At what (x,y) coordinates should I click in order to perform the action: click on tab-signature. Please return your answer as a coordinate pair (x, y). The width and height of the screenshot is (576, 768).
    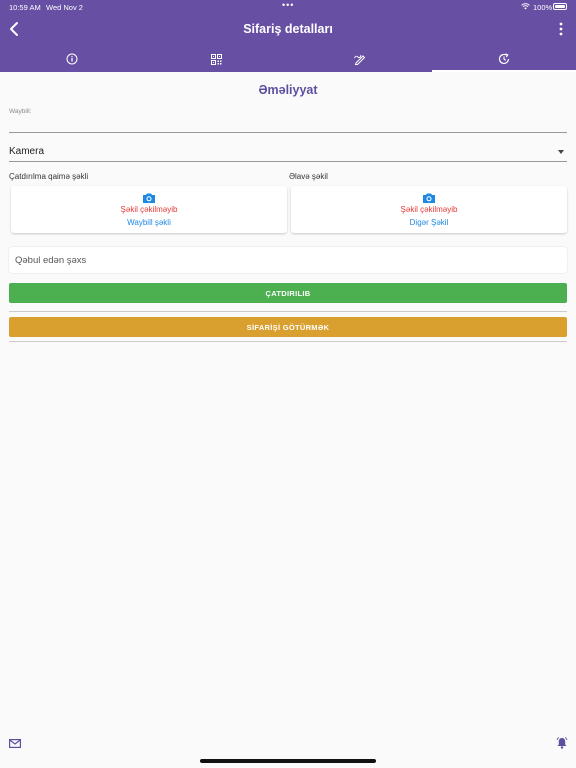
    Looking at the image, I should click on (360, 59).